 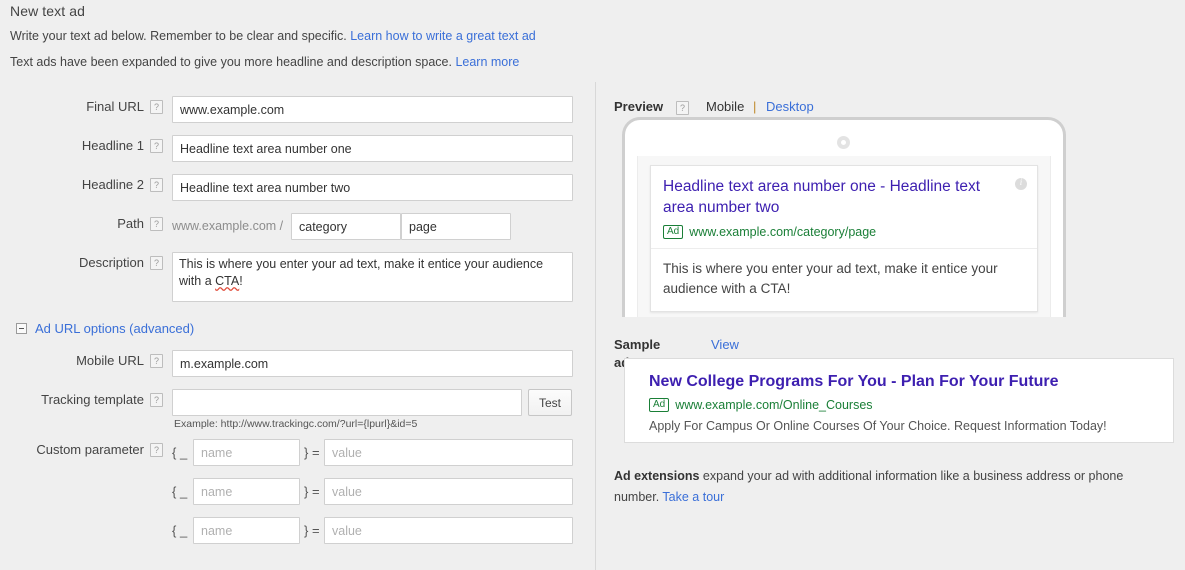 What do you see at coordinates (347, 402) in the screenshot?
I see `tracking-template-input` at bounding box center [347, 402].